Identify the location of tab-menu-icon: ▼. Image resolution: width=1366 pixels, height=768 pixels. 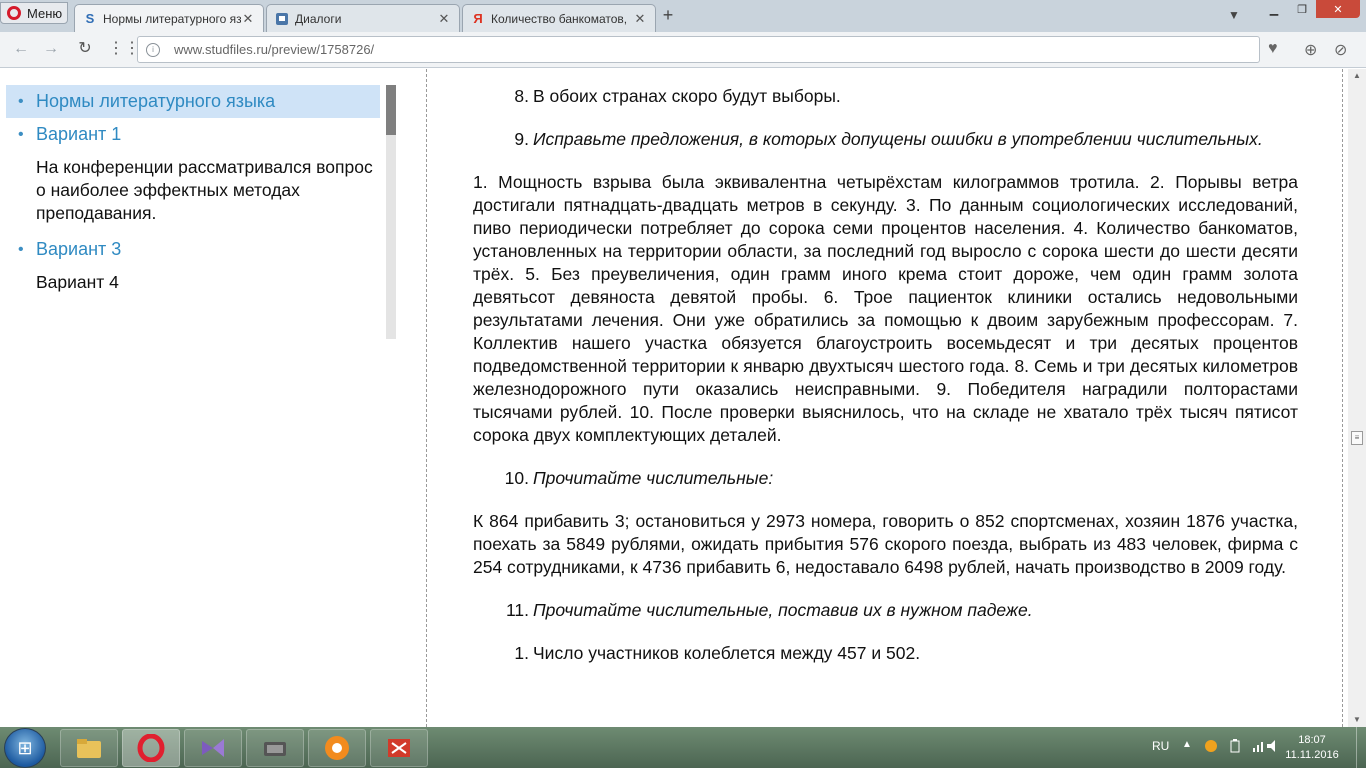
(1234, 15).